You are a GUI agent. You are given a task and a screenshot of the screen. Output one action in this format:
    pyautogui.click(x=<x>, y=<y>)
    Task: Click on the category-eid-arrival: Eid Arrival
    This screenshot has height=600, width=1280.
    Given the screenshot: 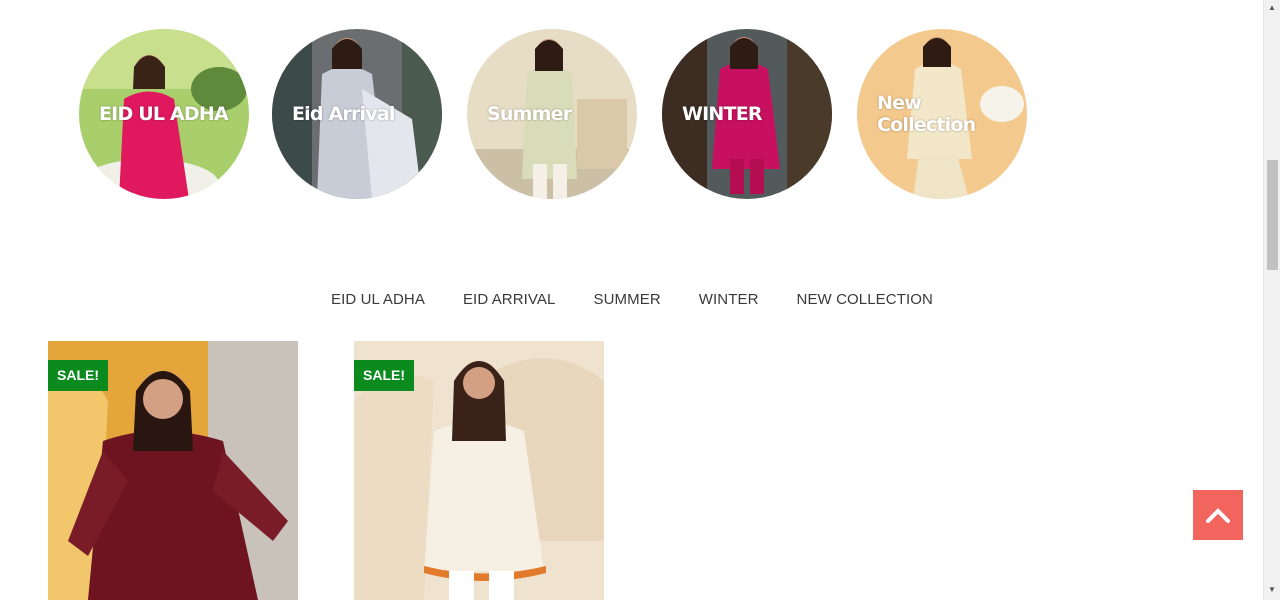 What is the action you would take?
    pyautogui.click(x=357, y=114)
    